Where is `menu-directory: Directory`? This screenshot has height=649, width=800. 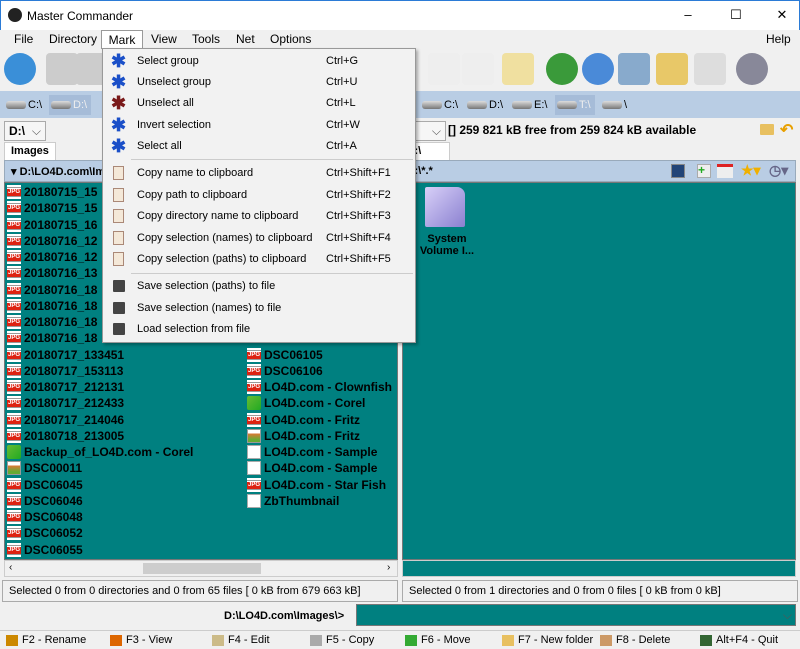 menu-directory: Directory is located at coordinates (73, 39).